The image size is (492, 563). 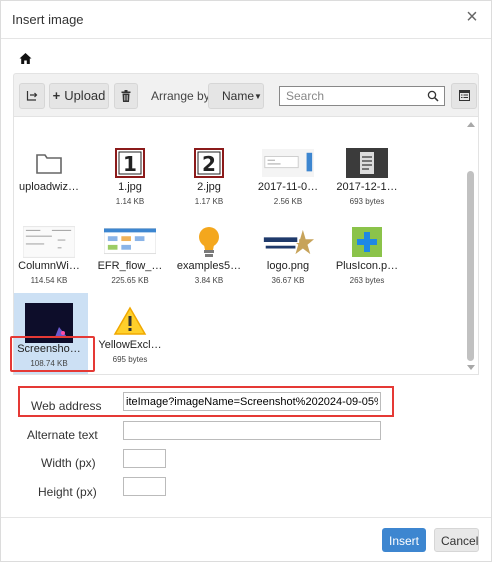 What do you see at coordinates (471, 124) in the screenshot?
I see `scroll-up-icon` at bounding box center [471, 124].